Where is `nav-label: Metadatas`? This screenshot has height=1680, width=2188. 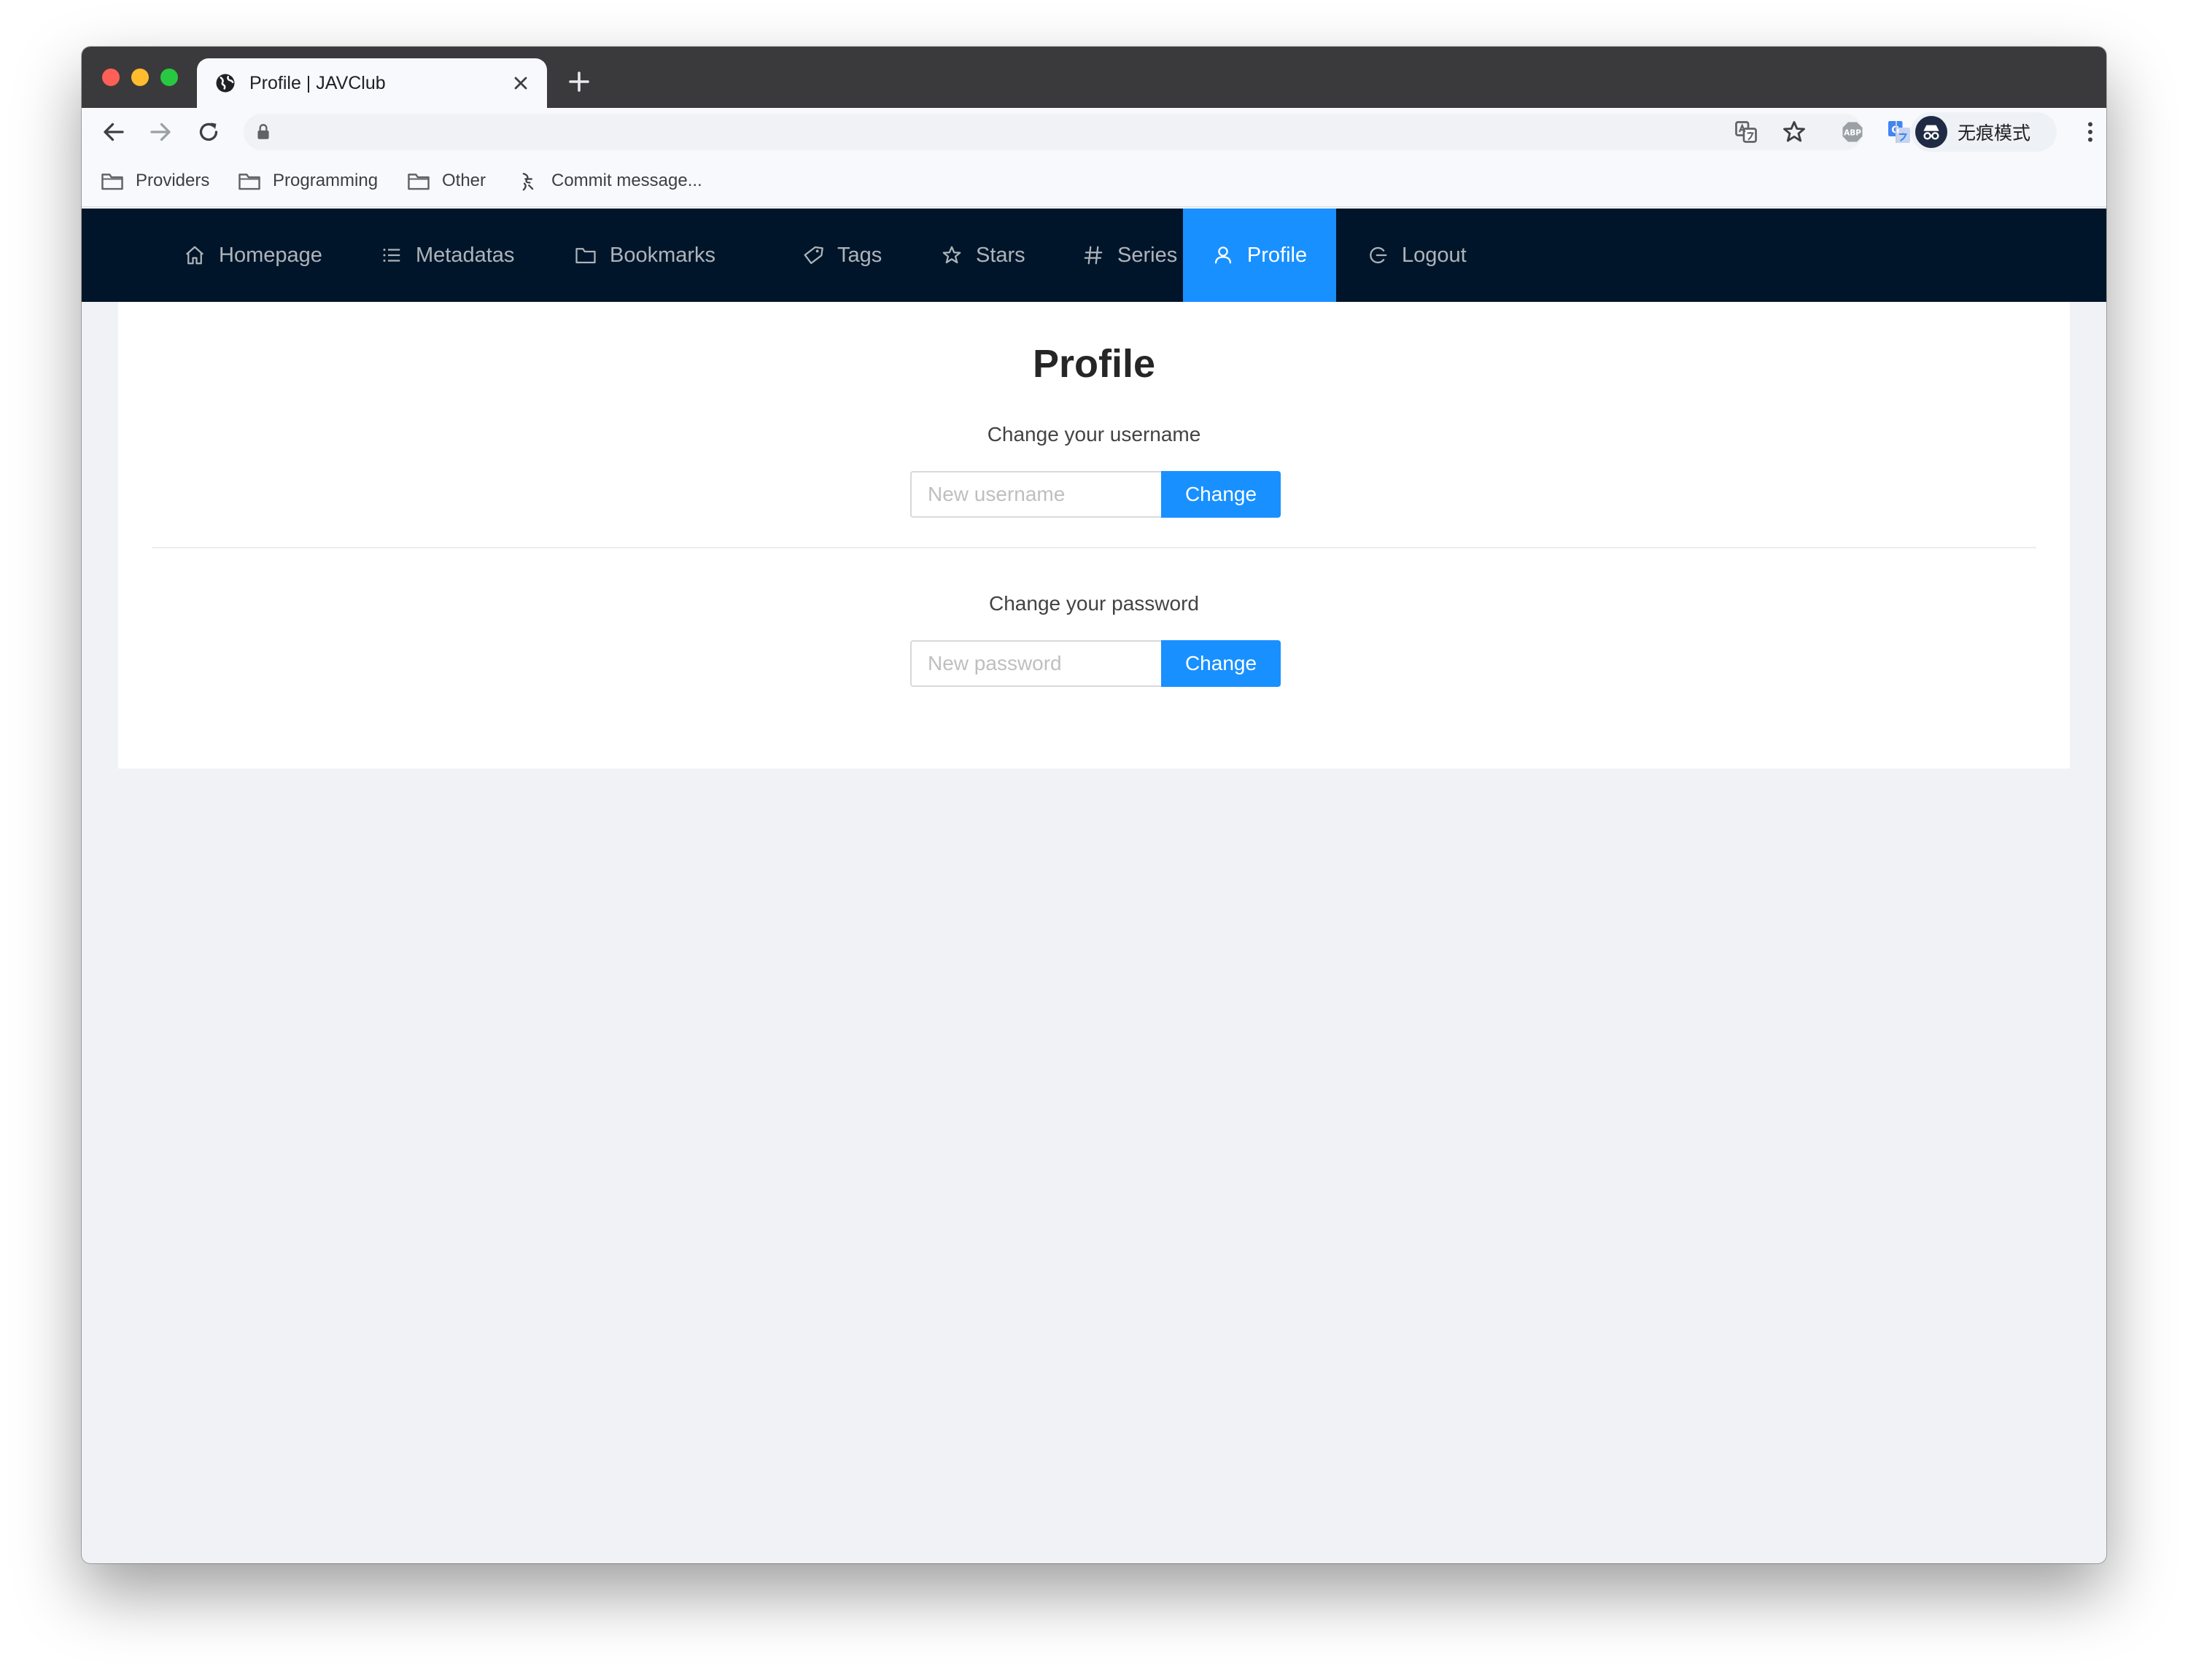 nav-label: Metadatas is located at coordinates (465, 255).